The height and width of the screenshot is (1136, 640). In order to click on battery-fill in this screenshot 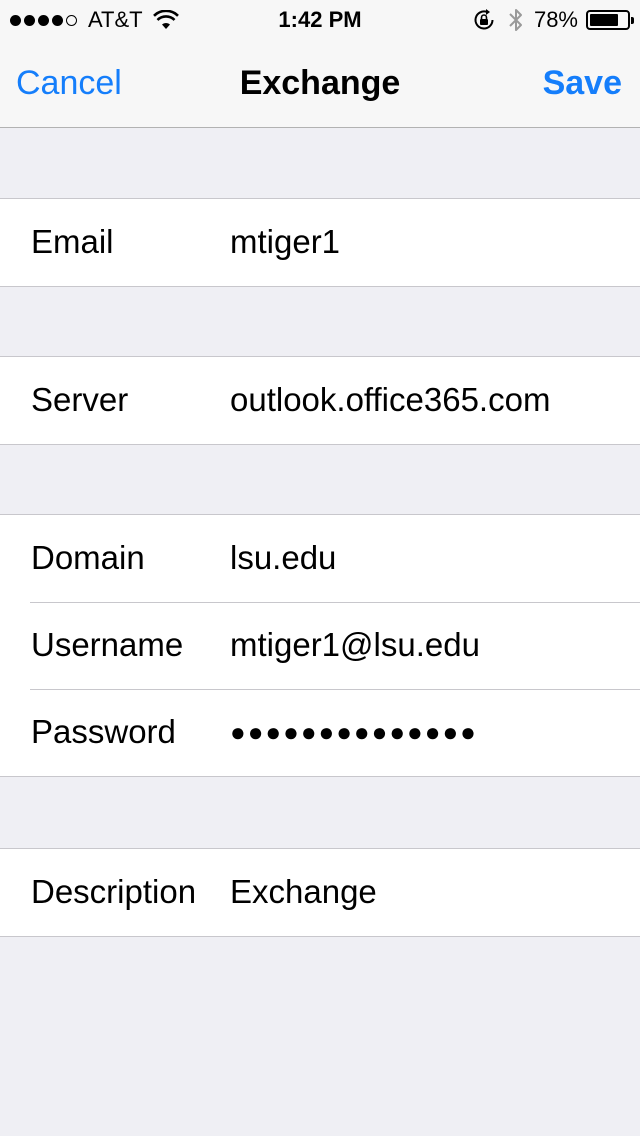, I will do `click(604, 20)`.